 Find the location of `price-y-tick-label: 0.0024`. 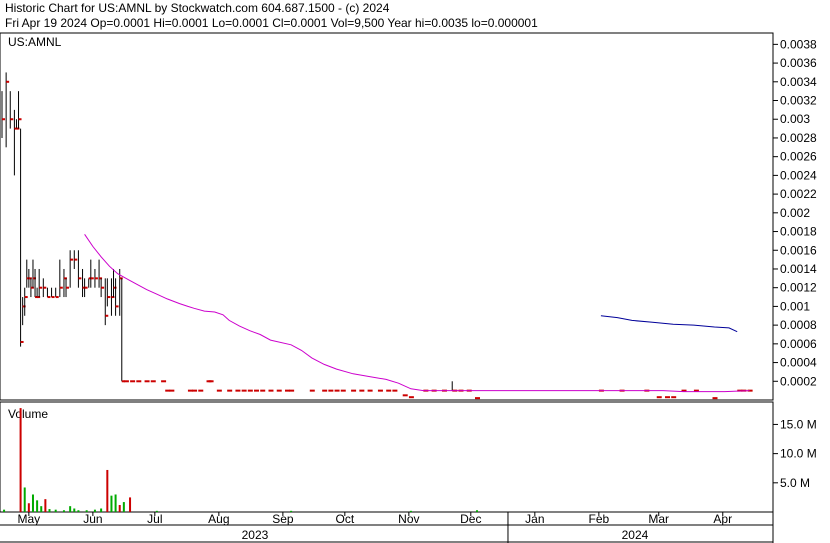

price-y-tick-label: 0.0024 is located at coordinates (798, 175).